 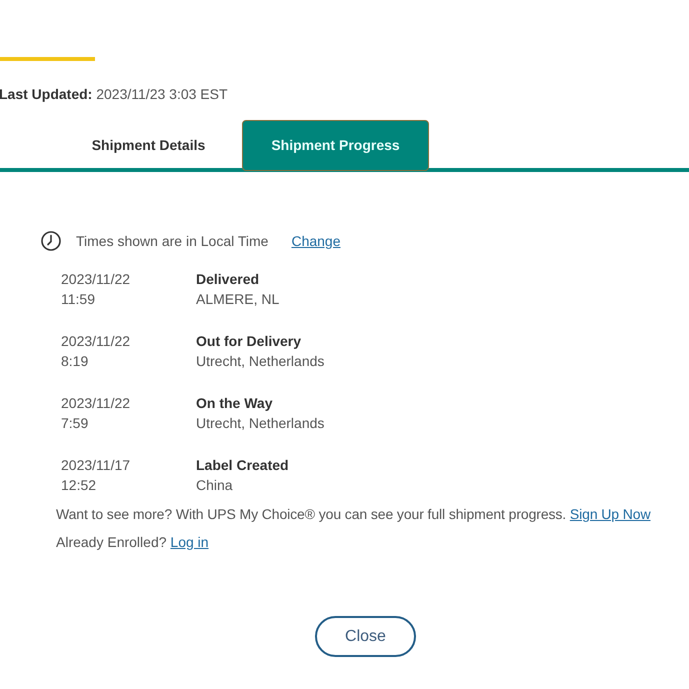 I want to click on log-in-link: Log in, so click(x=189, y=542).